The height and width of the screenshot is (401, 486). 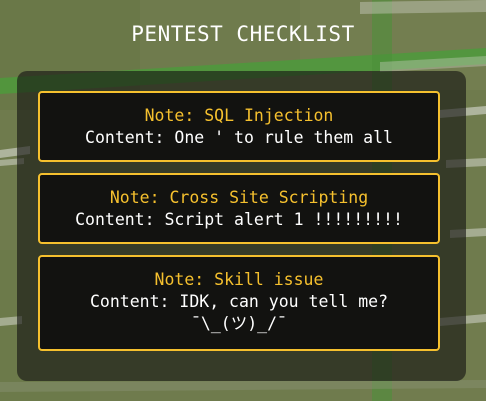 What do you see at coordinates (243, 34) in the screenshot?
I see `page-title: PENTEST CHECKLIST` at bounding box center [243, 34].